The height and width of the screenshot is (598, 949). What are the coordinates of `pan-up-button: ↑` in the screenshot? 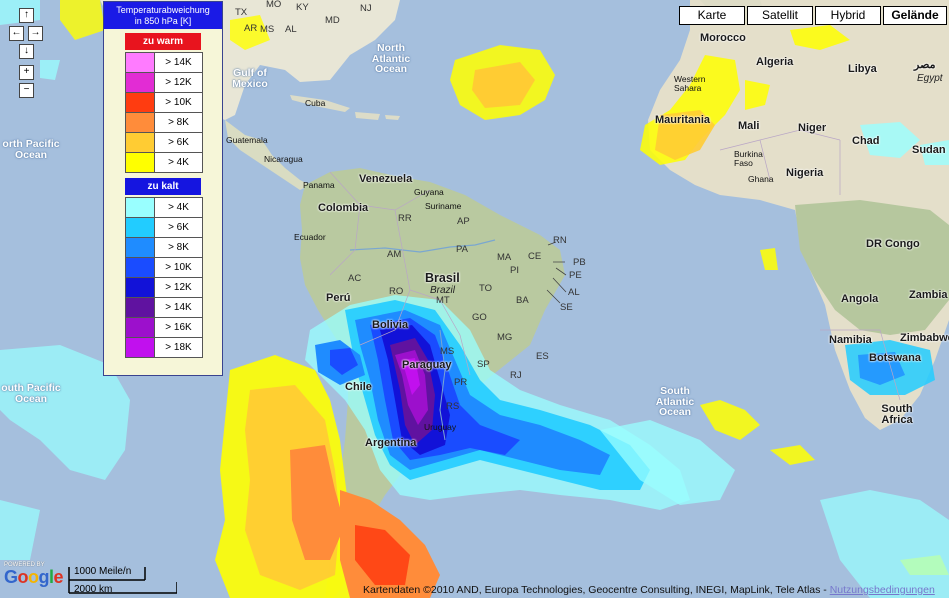 It's located at (26, 15).